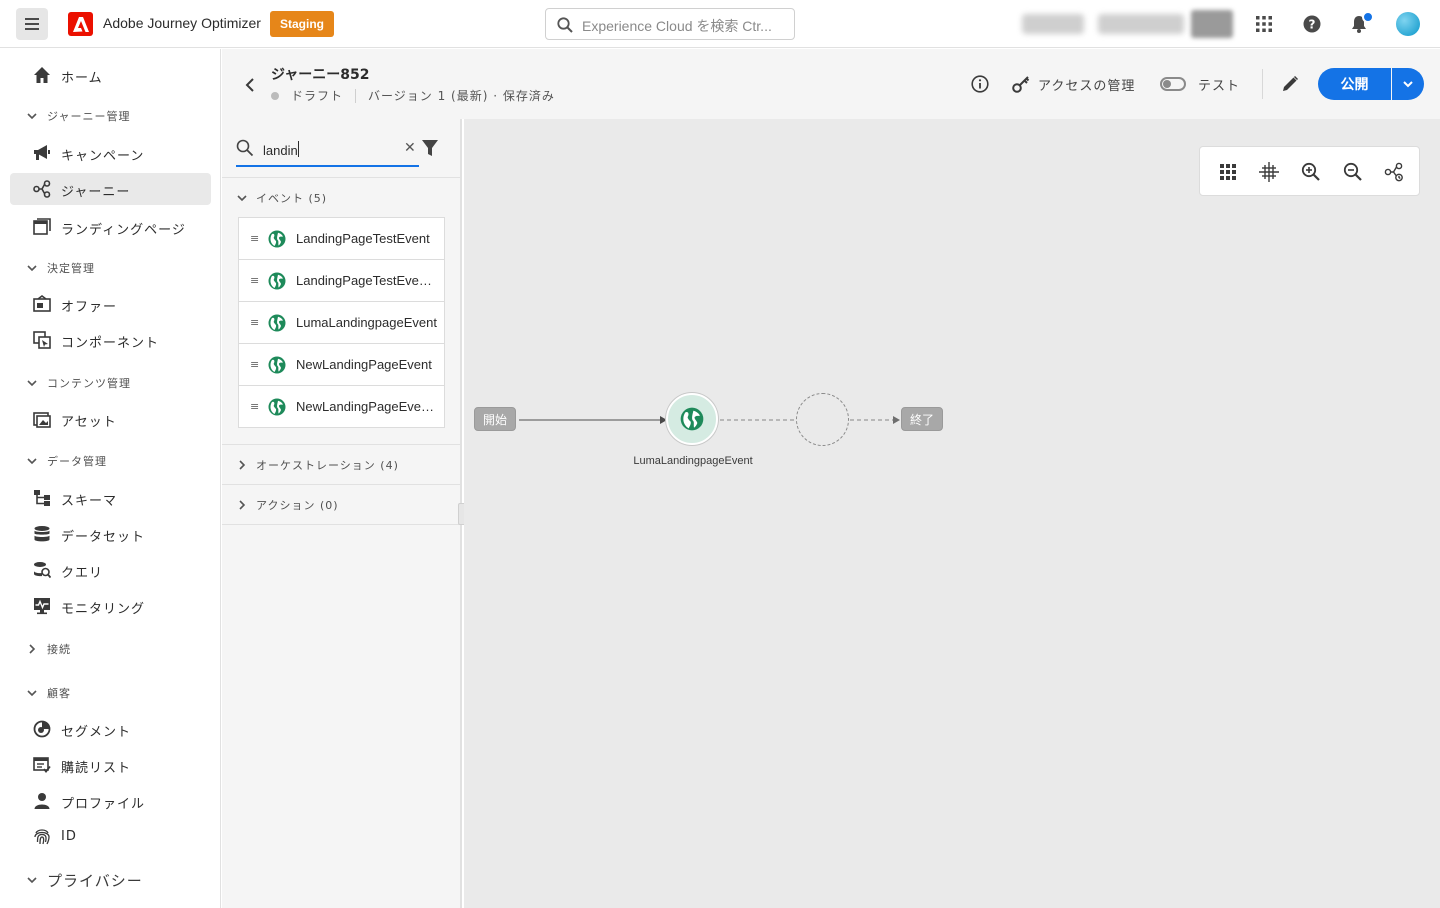 The image size is (1440, 908). I want to click on filter-icon, so click(430, 148).